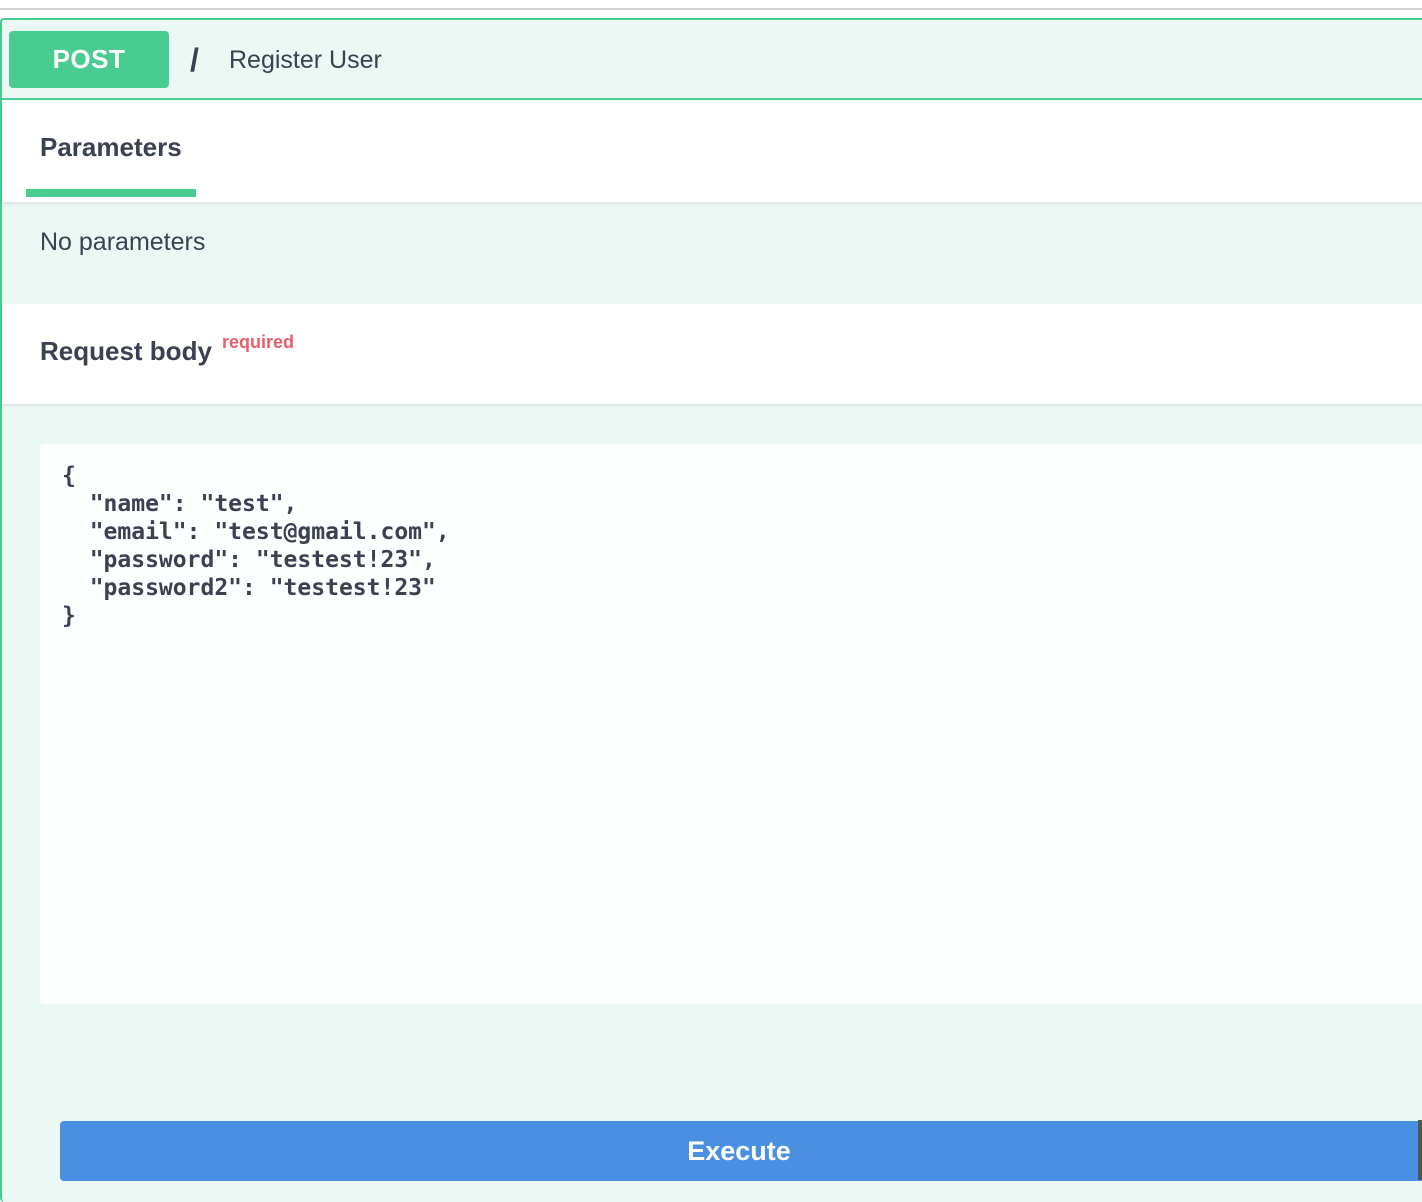 Image resolution: width=1422 pixels, height=1202 pixels. Describe the element at coordinates (712, 151) in the screenshot. I see `parameters-tab-header: Parameters` at that location.